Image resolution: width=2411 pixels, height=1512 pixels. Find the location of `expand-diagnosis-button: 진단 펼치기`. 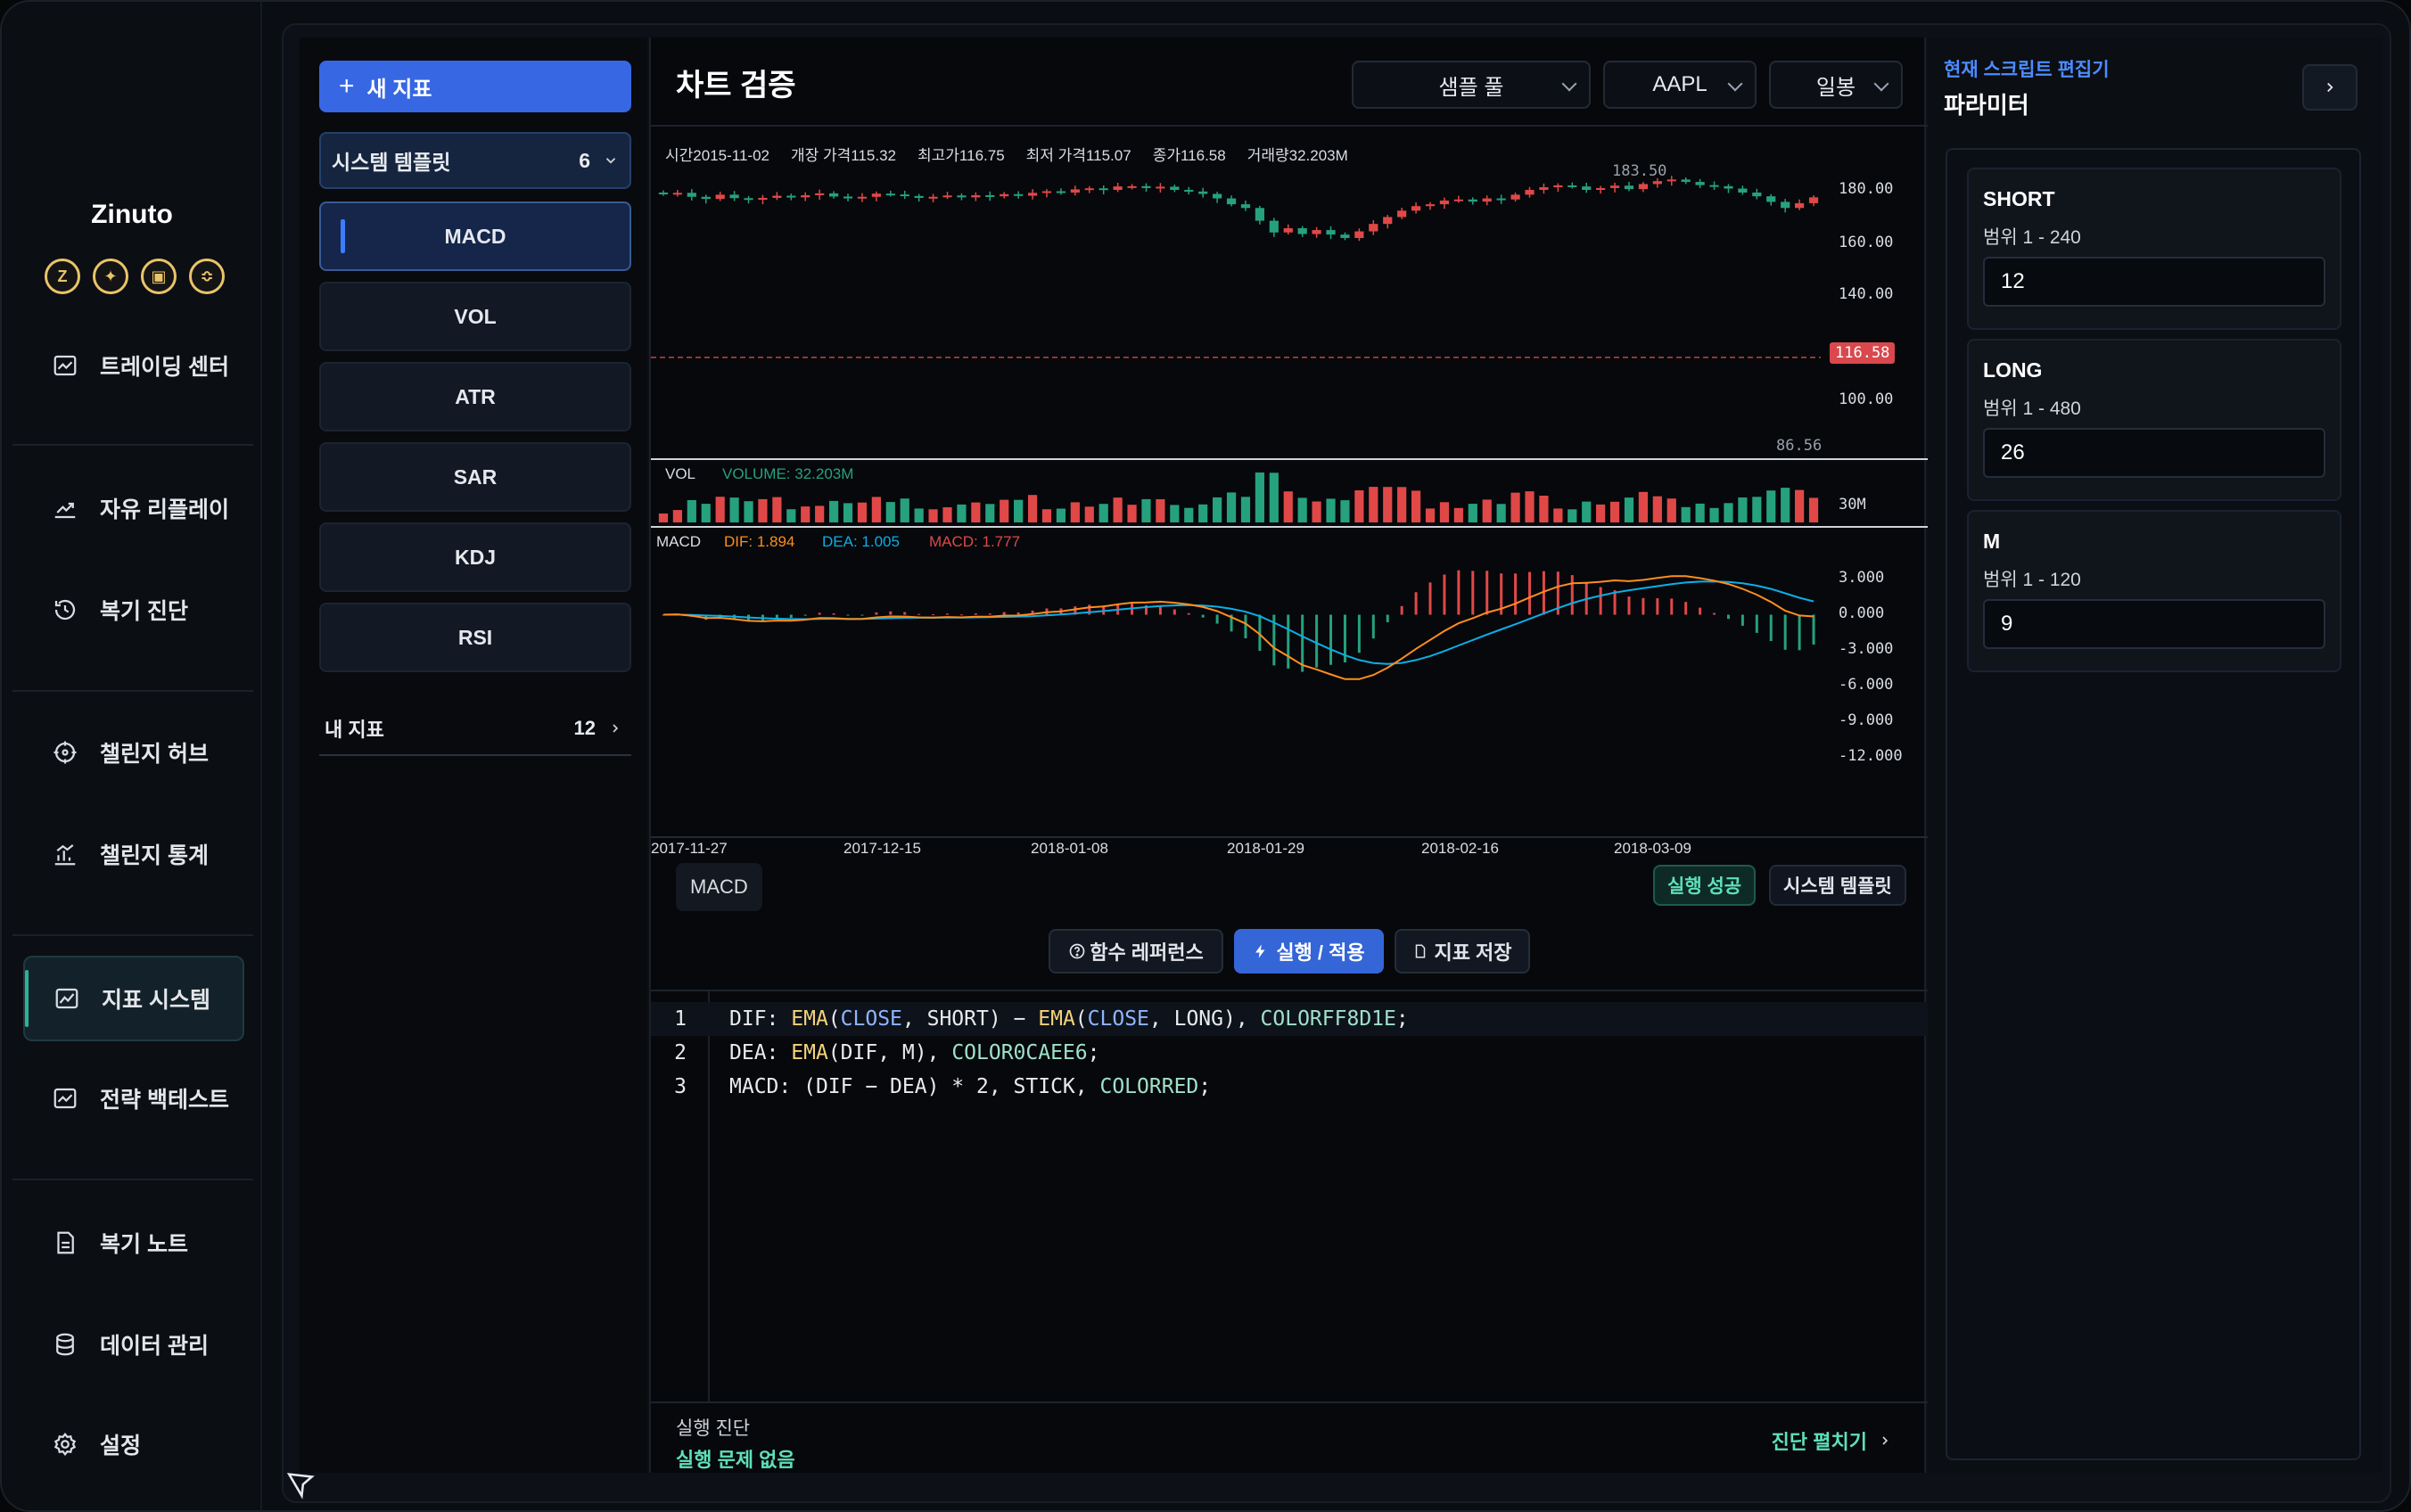

expand-diagnosis-button: 진단 펼치기 is located at coordinates (1832, 1440).